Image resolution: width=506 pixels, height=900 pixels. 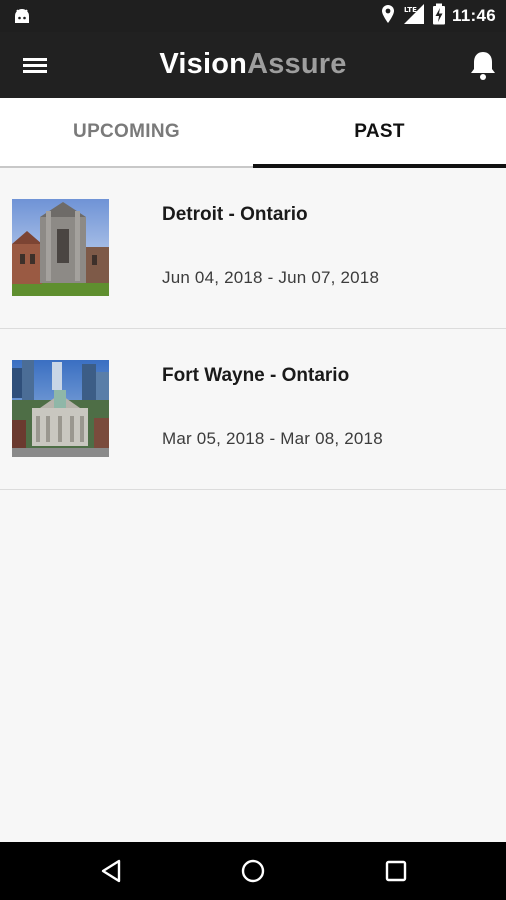 I want to click on trip-title: Fort Wayne - Ontario, so click(x=256, y=375).